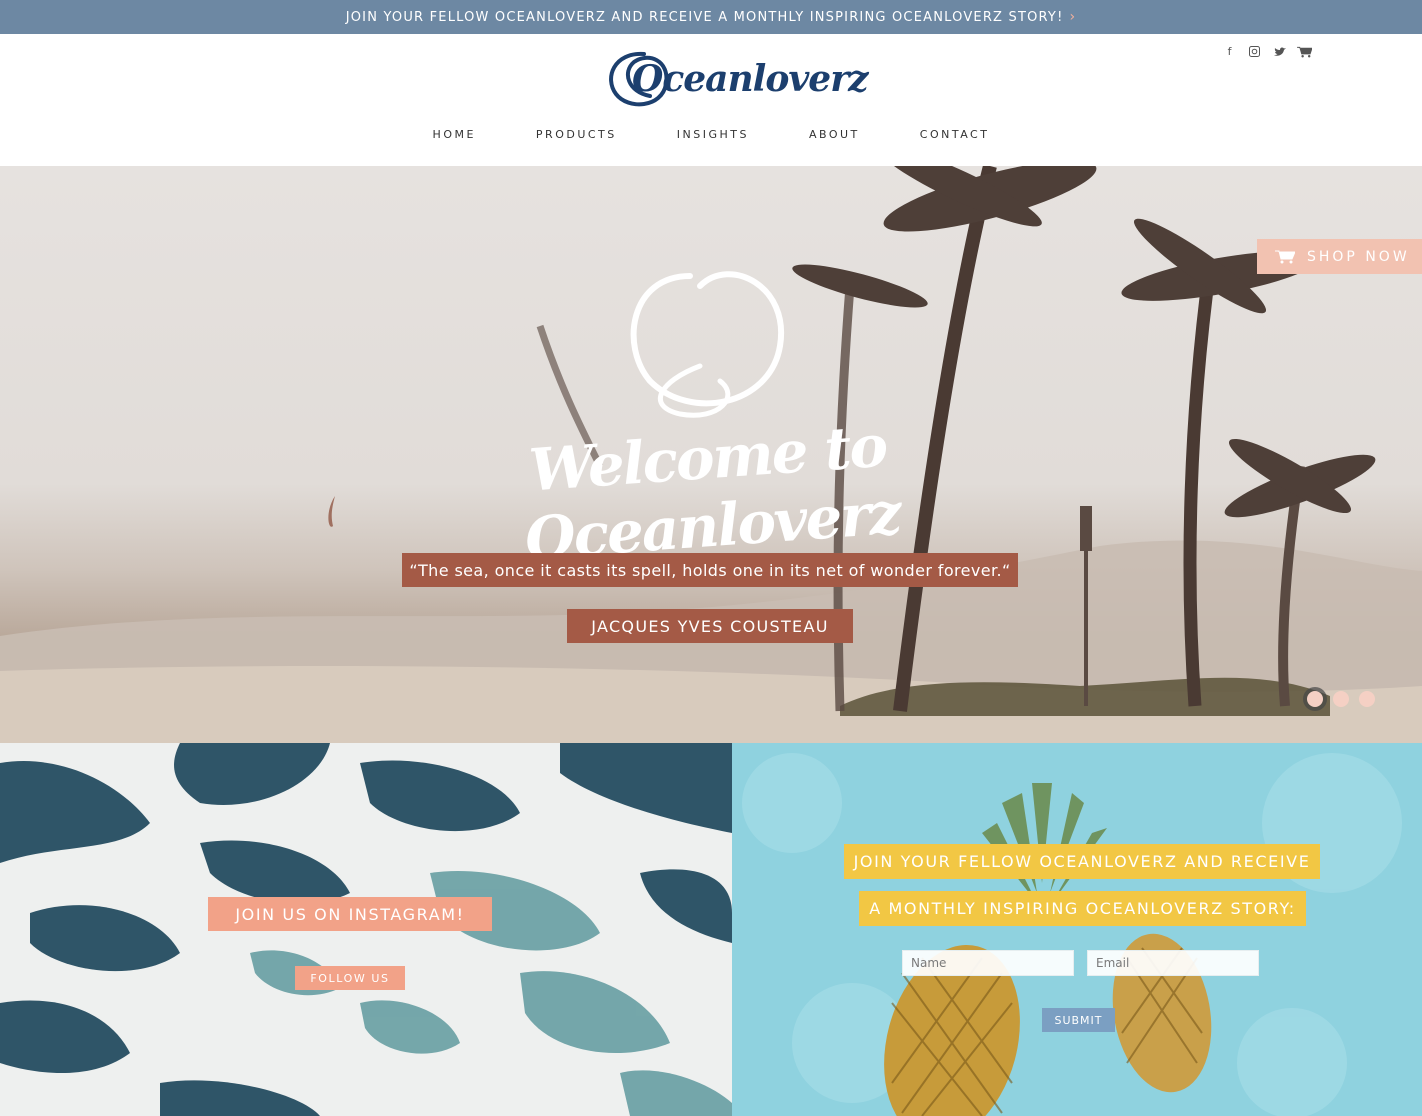 This screenshot has height=1116, width=1422. Describe the element at coordinates (1267, 51) in the screenshot. I see `social-links: f` at that location.